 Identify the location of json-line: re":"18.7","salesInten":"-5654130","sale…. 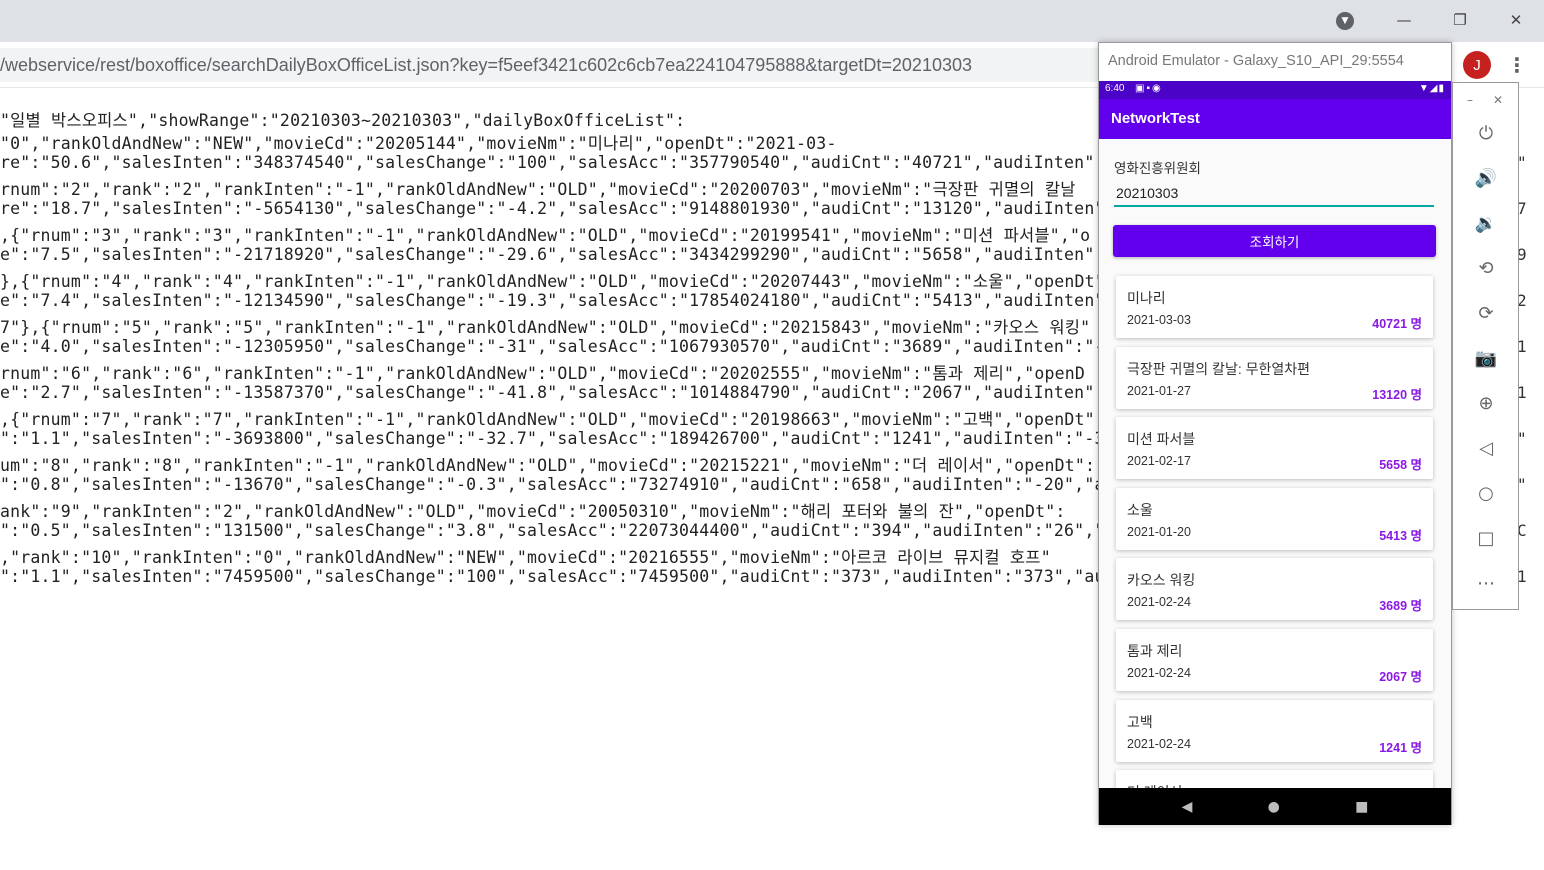
(557, 208).